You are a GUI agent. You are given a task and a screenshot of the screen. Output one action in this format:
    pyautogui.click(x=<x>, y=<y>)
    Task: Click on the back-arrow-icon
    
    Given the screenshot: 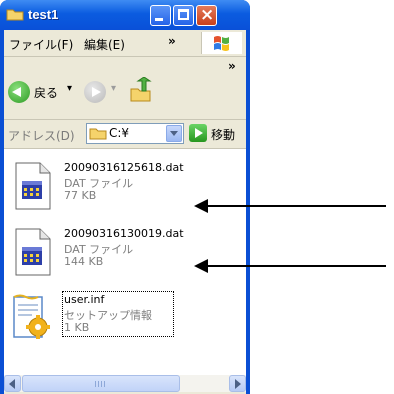 What is the action you would take?
    pyautogui.click(x=19, y=92)
    